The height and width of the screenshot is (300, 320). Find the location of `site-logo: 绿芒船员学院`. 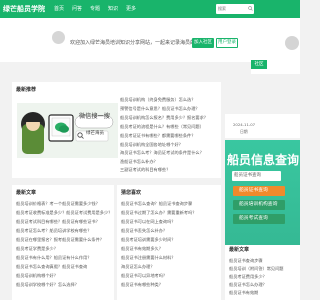

site-logo: 绿芒船员学院 is located at coordinates (24, 9).